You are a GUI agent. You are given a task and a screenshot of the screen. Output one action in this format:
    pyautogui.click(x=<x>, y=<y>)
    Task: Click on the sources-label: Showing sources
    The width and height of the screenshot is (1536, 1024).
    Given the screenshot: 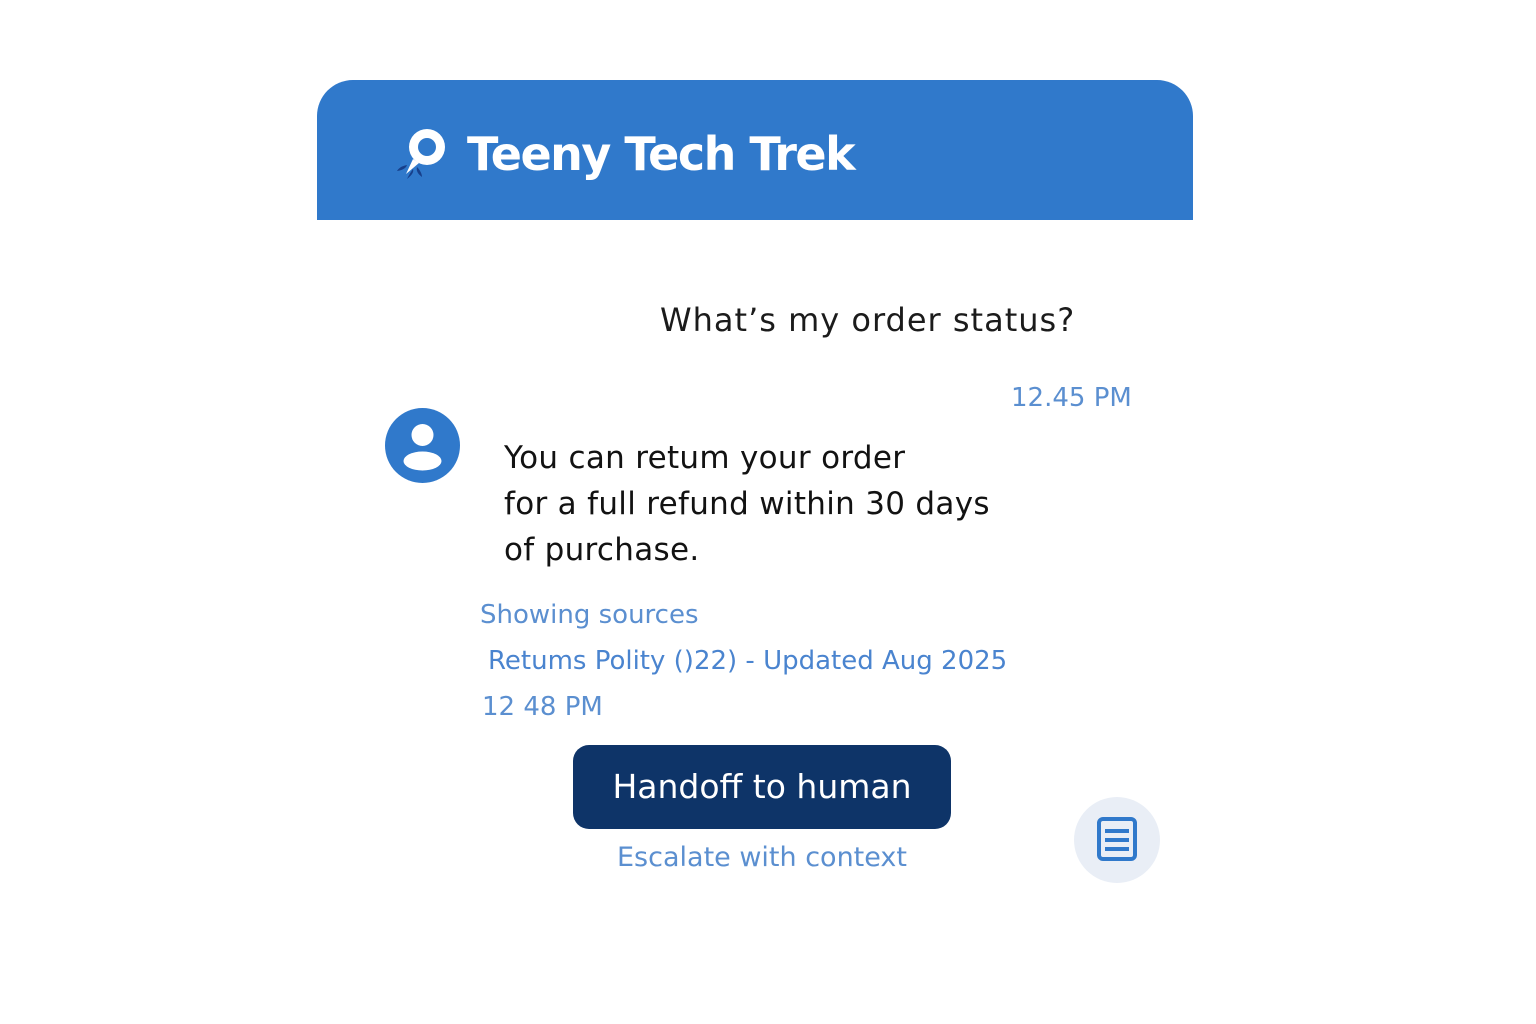 What is the action you would take?
    pyautogui.click(x=589, y=615)
    